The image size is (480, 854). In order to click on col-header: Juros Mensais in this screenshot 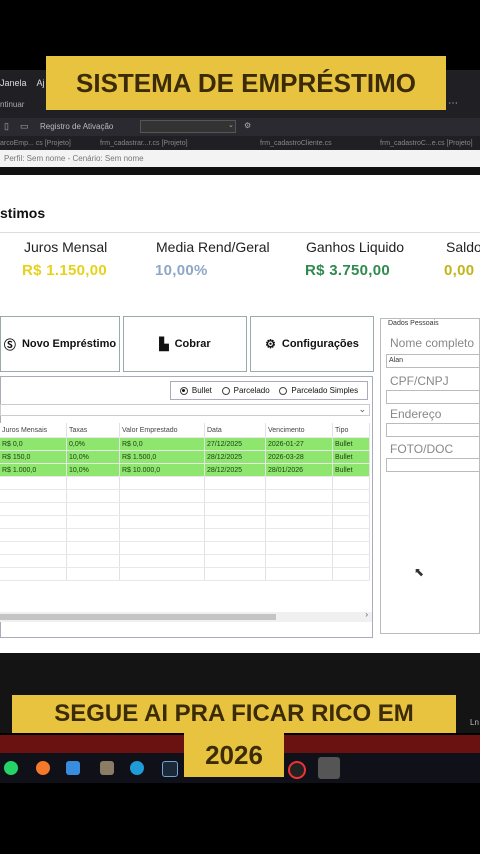, I will do `click(33, 430)`.